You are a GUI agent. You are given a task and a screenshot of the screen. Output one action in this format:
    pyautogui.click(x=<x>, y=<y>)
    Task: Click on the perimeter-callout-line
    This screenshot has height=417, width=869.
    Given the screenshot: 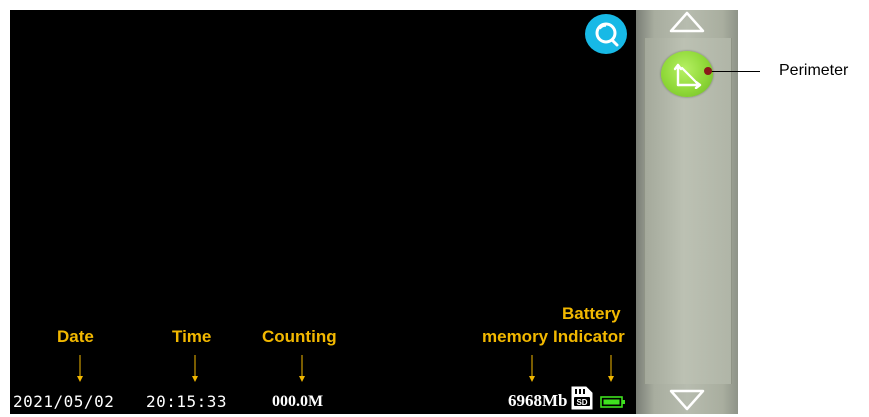 What is the action you would take?
    pyautogui.click(x=734, y=71)
    